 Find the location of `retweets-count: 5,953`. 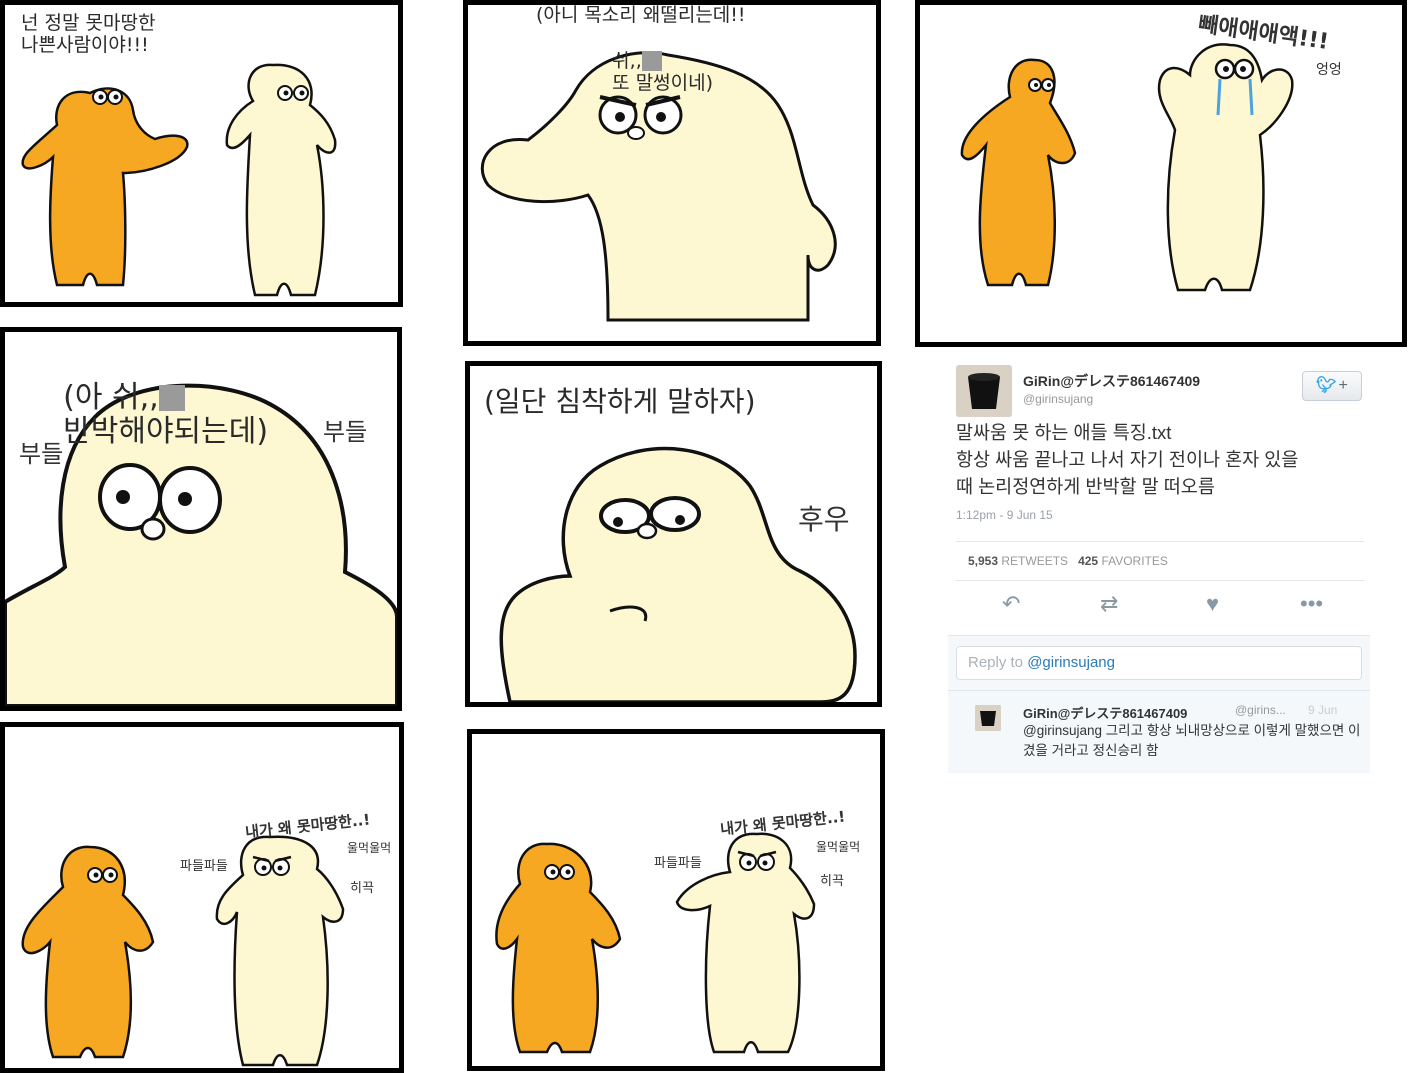

retweets-count: 5,953 is located at coordinates (983, 561).